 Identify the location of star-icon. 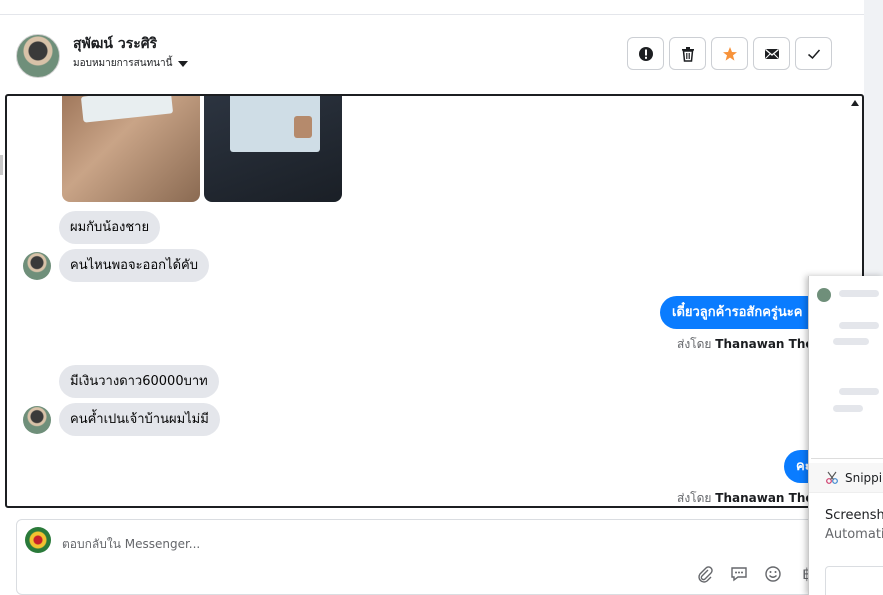
(729, 53).